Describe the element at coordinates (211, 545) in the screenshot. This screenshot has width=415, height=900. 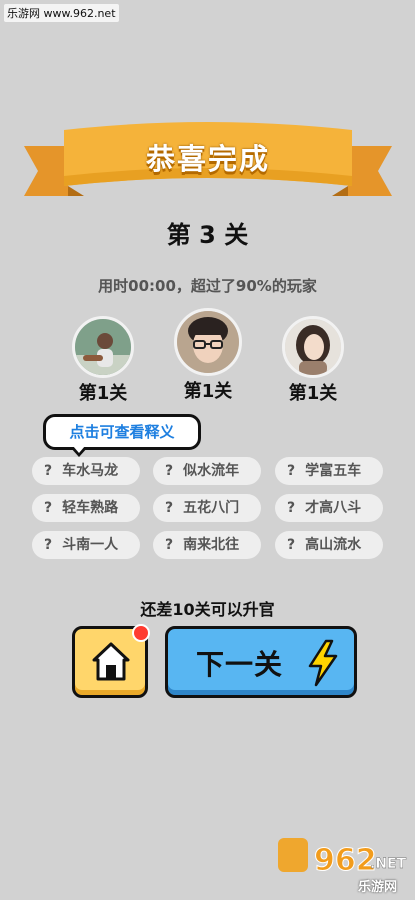
I see `idiom-text: 南来北往` at that location.